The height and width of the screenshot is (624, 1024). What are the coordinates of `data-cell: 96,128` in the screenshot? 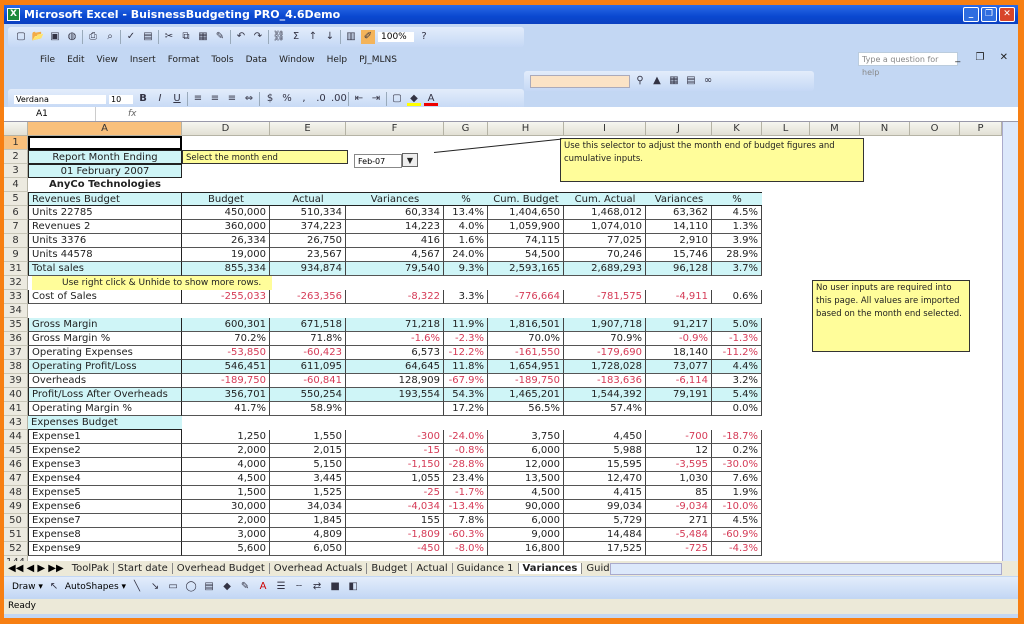 It's located at (679, 269).